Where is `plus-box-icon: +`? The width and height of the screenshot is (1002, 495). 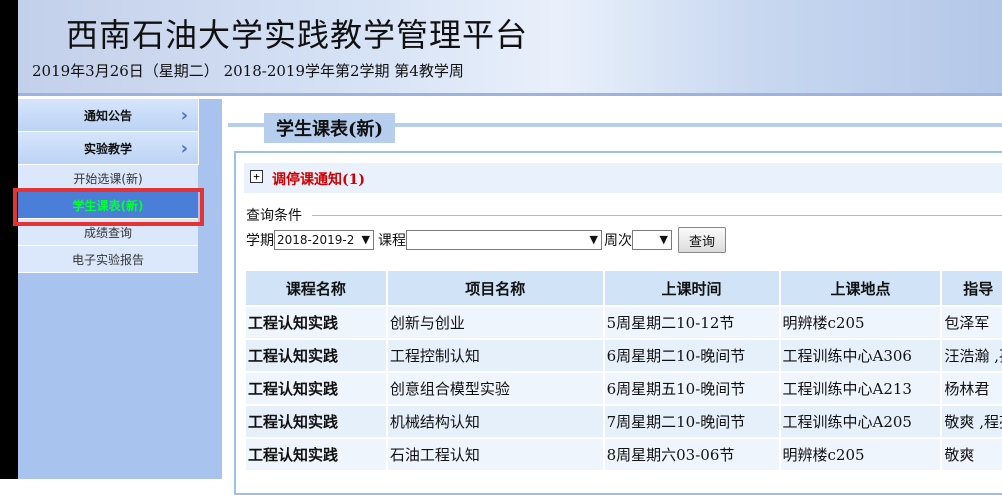 plus-box-icon: + is located at coordinates (256, 176).